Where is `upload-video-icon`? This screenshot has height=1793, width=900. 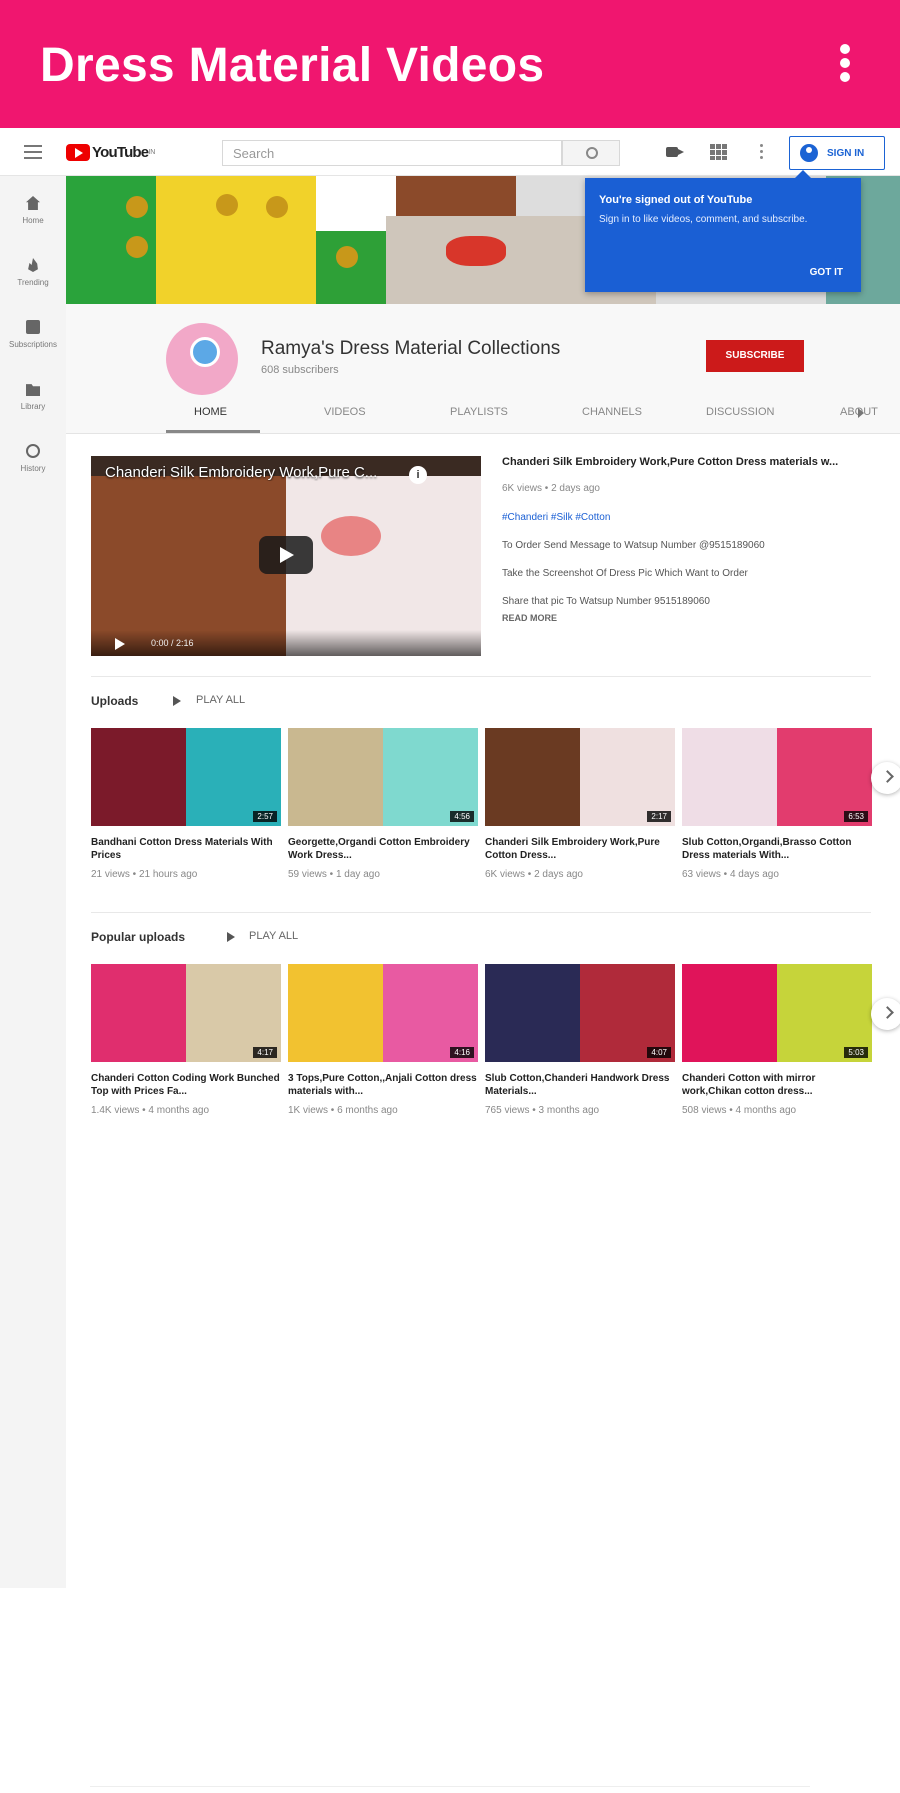 upload-video-icon is located at coordinates (675, 152).